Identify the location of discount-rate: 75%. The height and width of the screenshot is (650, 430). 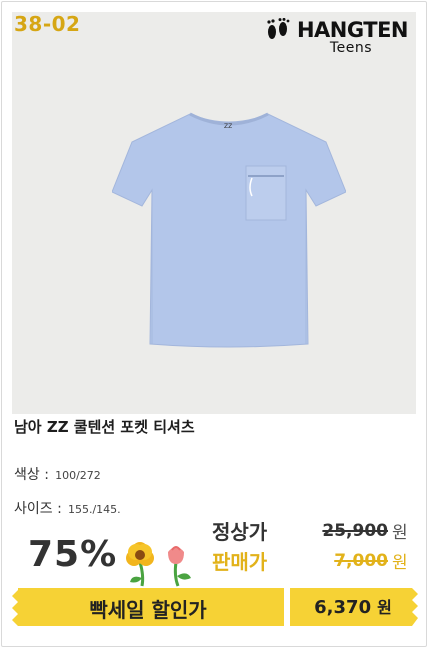
(73, 554).